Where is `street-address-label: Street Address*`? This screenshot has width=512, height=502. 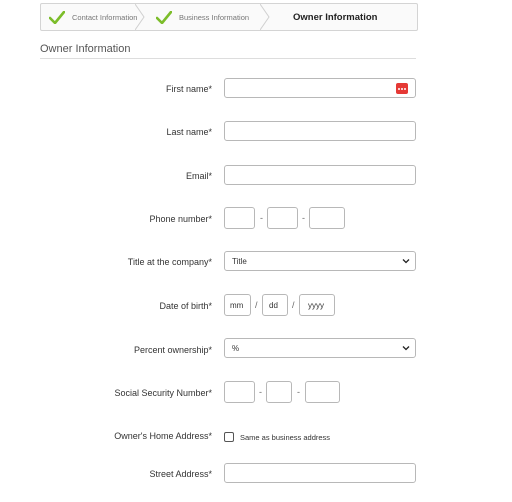
street-address-label: Street Address* is located at coordinates (180, 474).